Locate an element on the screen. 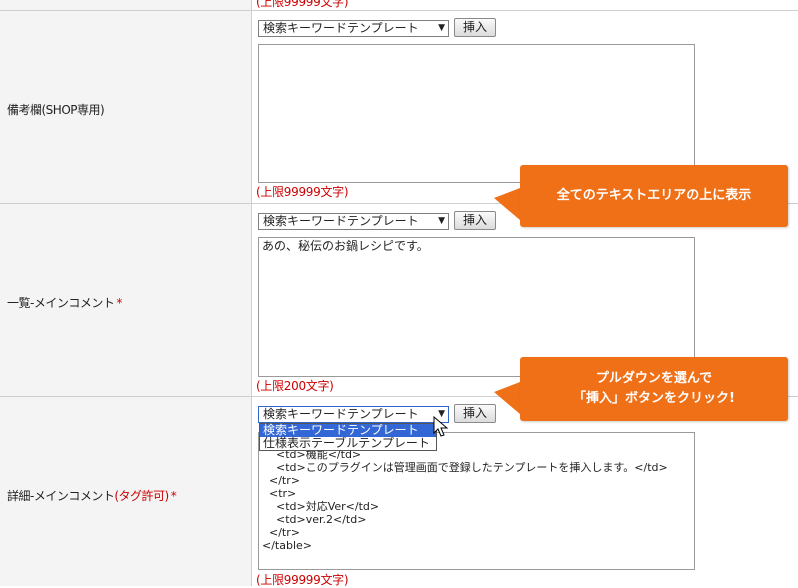  field-label-list-comment: 一覧-メインコメント * is located at coordinates (64, 302).